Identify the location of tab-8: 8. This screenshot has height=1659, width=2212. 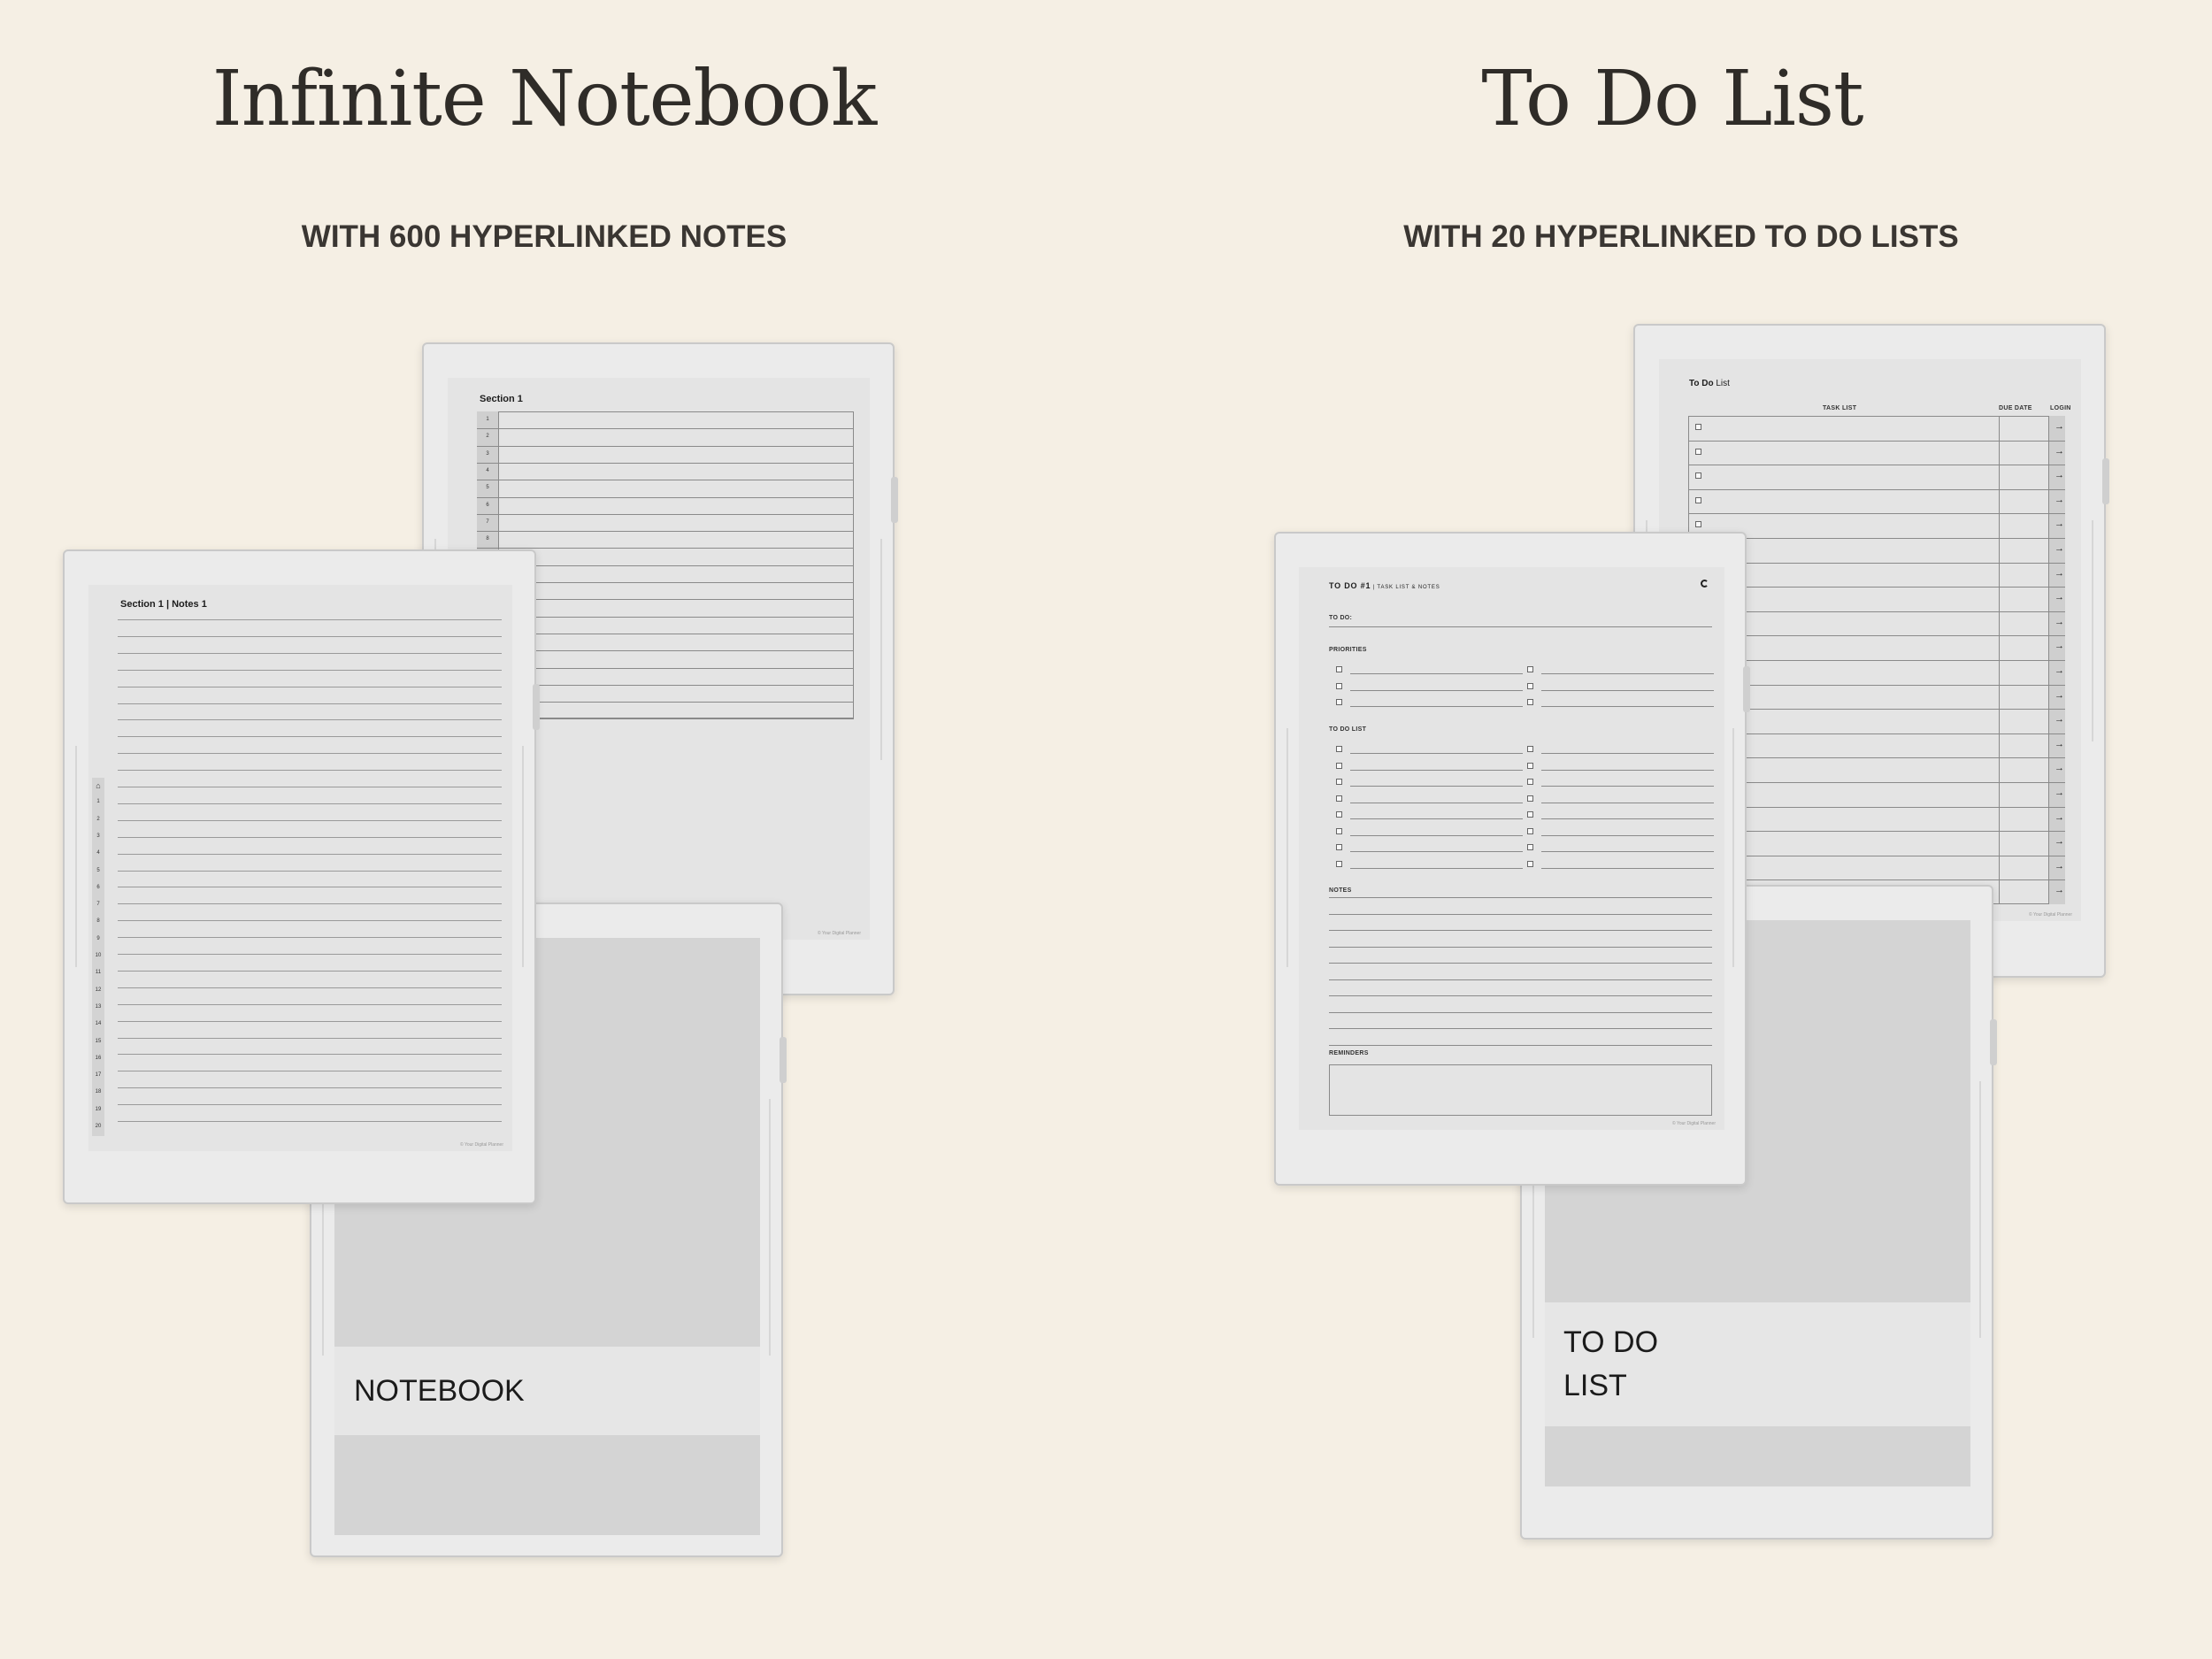
(98, 921).